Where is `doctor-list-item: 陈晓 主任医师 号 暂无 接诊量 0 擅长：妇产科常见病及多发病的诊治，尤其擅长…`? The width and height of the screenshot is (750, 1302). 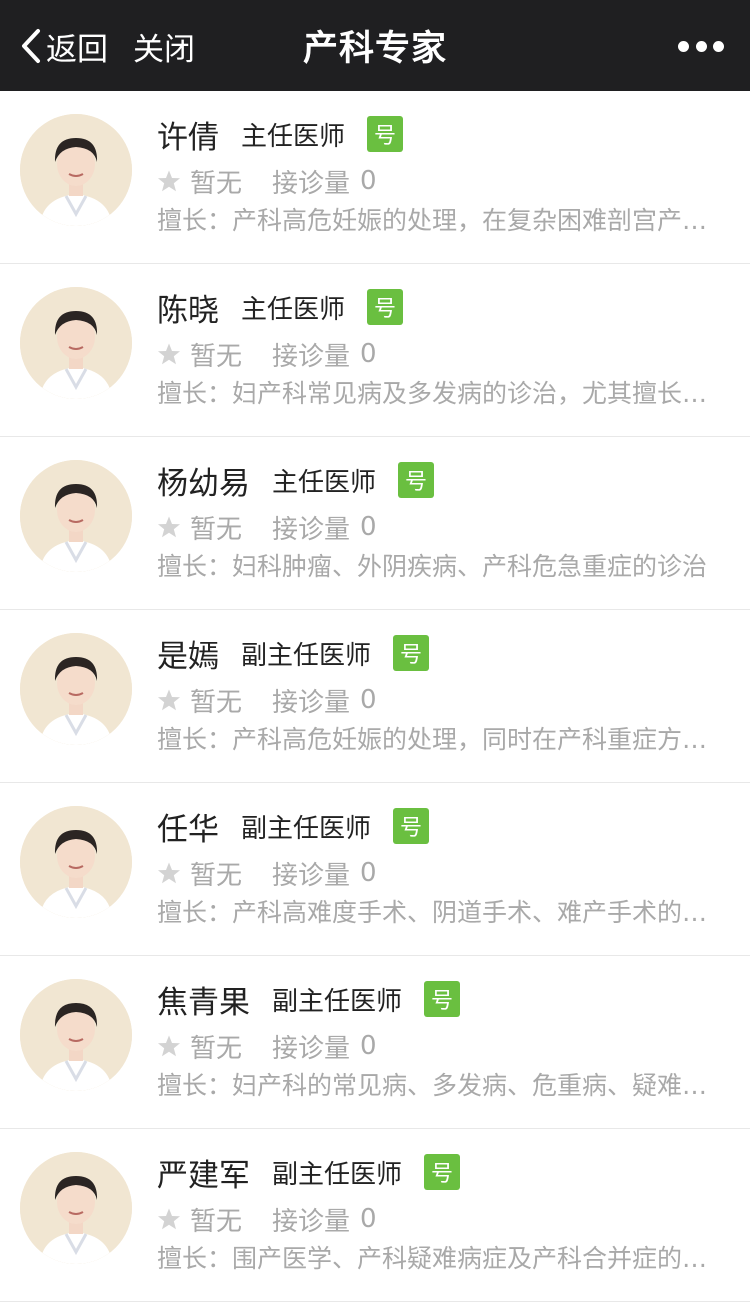
doctor-list-item: 陈晓 主任医师 号 暂无 接诊量 0 擅长：妇产科常见病及多发病的诊治，尤其擅长… is located at coordinates (375, 350).